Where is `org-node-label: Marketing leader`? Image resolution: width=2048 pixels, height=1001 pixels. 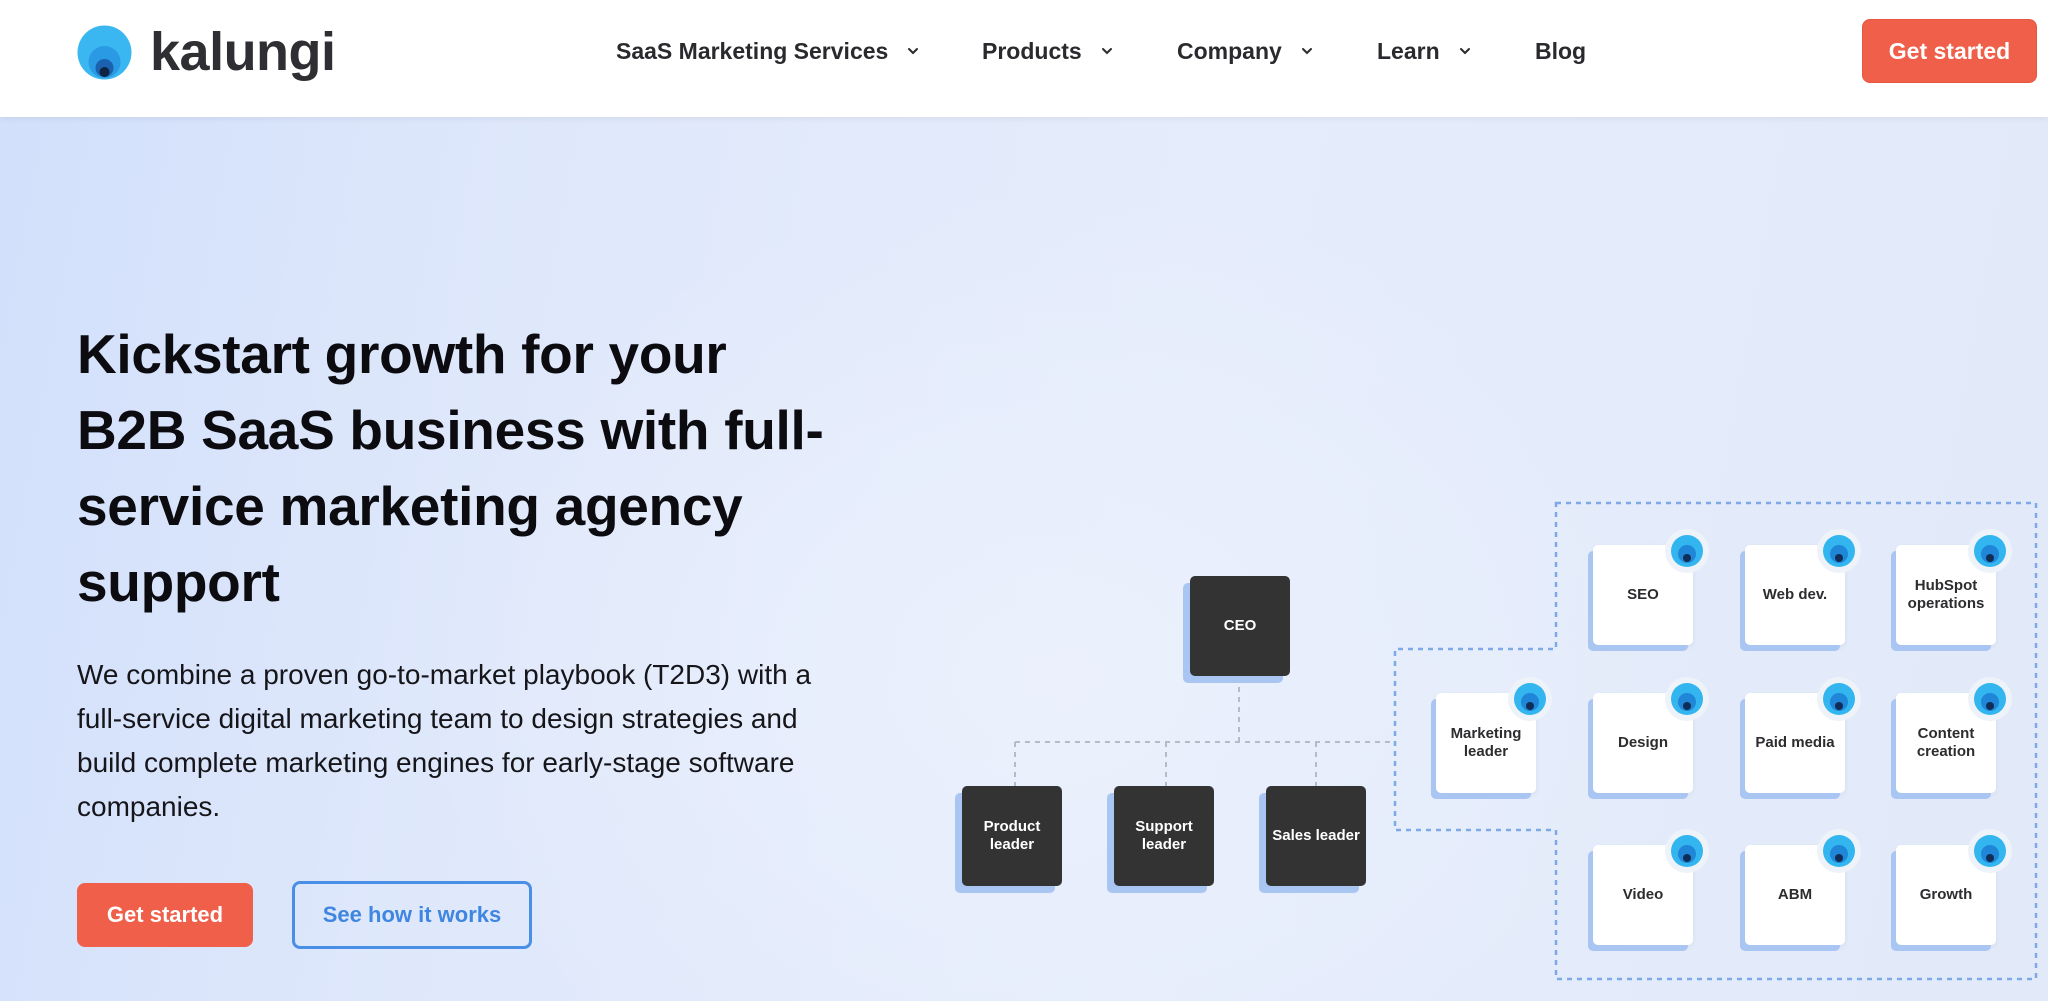
org-node-label: Marketing leader is located at coordinates (1486, 742).